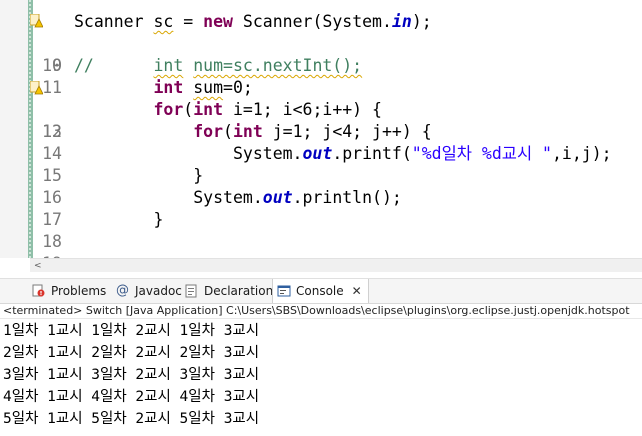 The height and width of the screenshot is (436, 642). I want to click on console-line: 1일차 1교시 1일차 2교시 1일차 3교시, so click(131, 331).